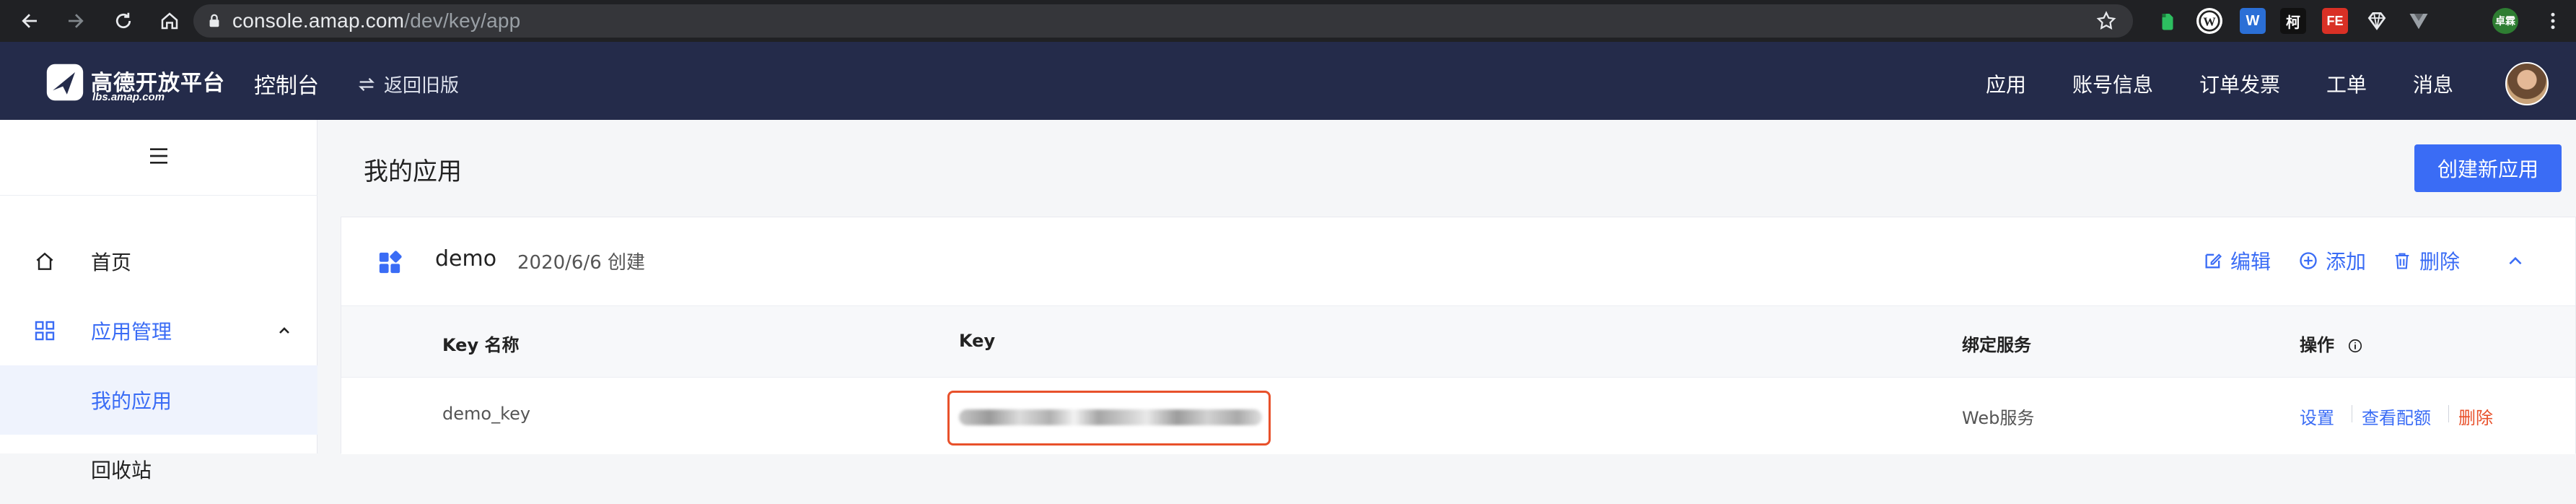 Image resolution: width=2576 pixels, height=504 pixels. Describe the element at coordinates (131, 401) in the screenshot. I see `sidebar-item-label: 我的应用` at that location.